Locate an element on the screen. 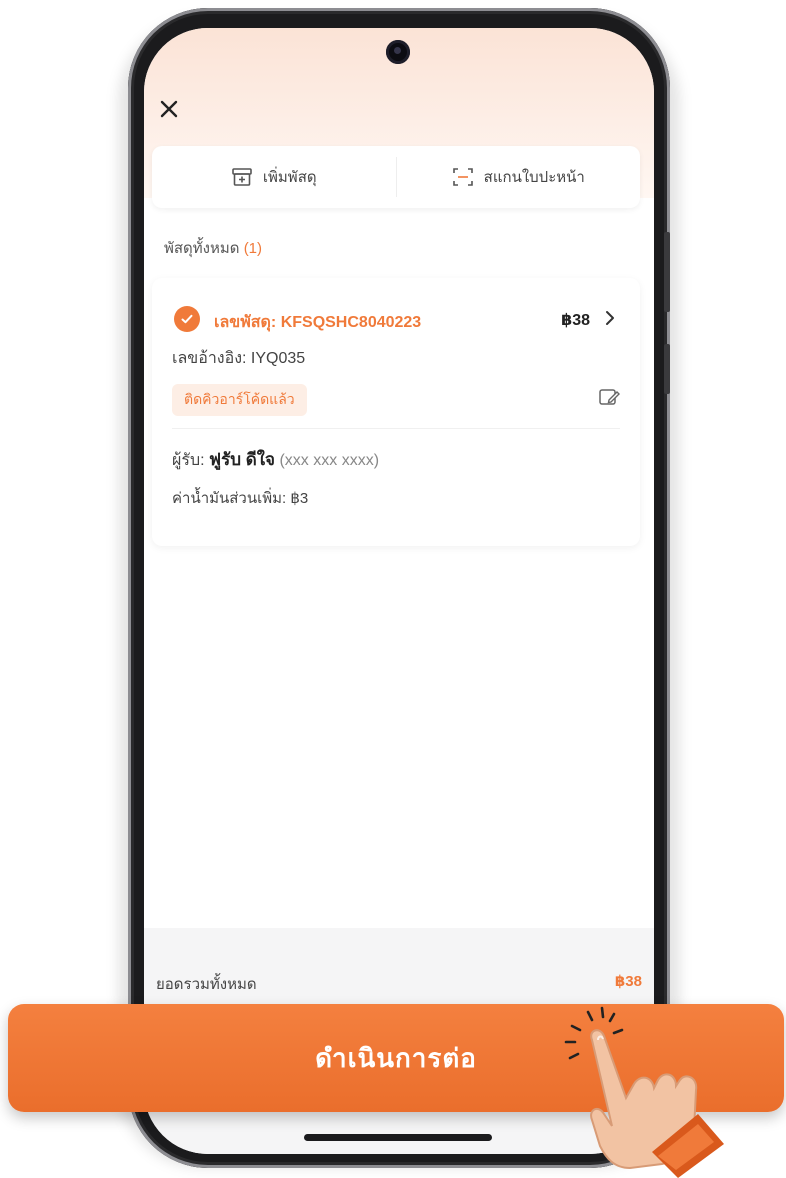  scan-label: สแกนใบปะหน้า is located at coordinates (534, 177).